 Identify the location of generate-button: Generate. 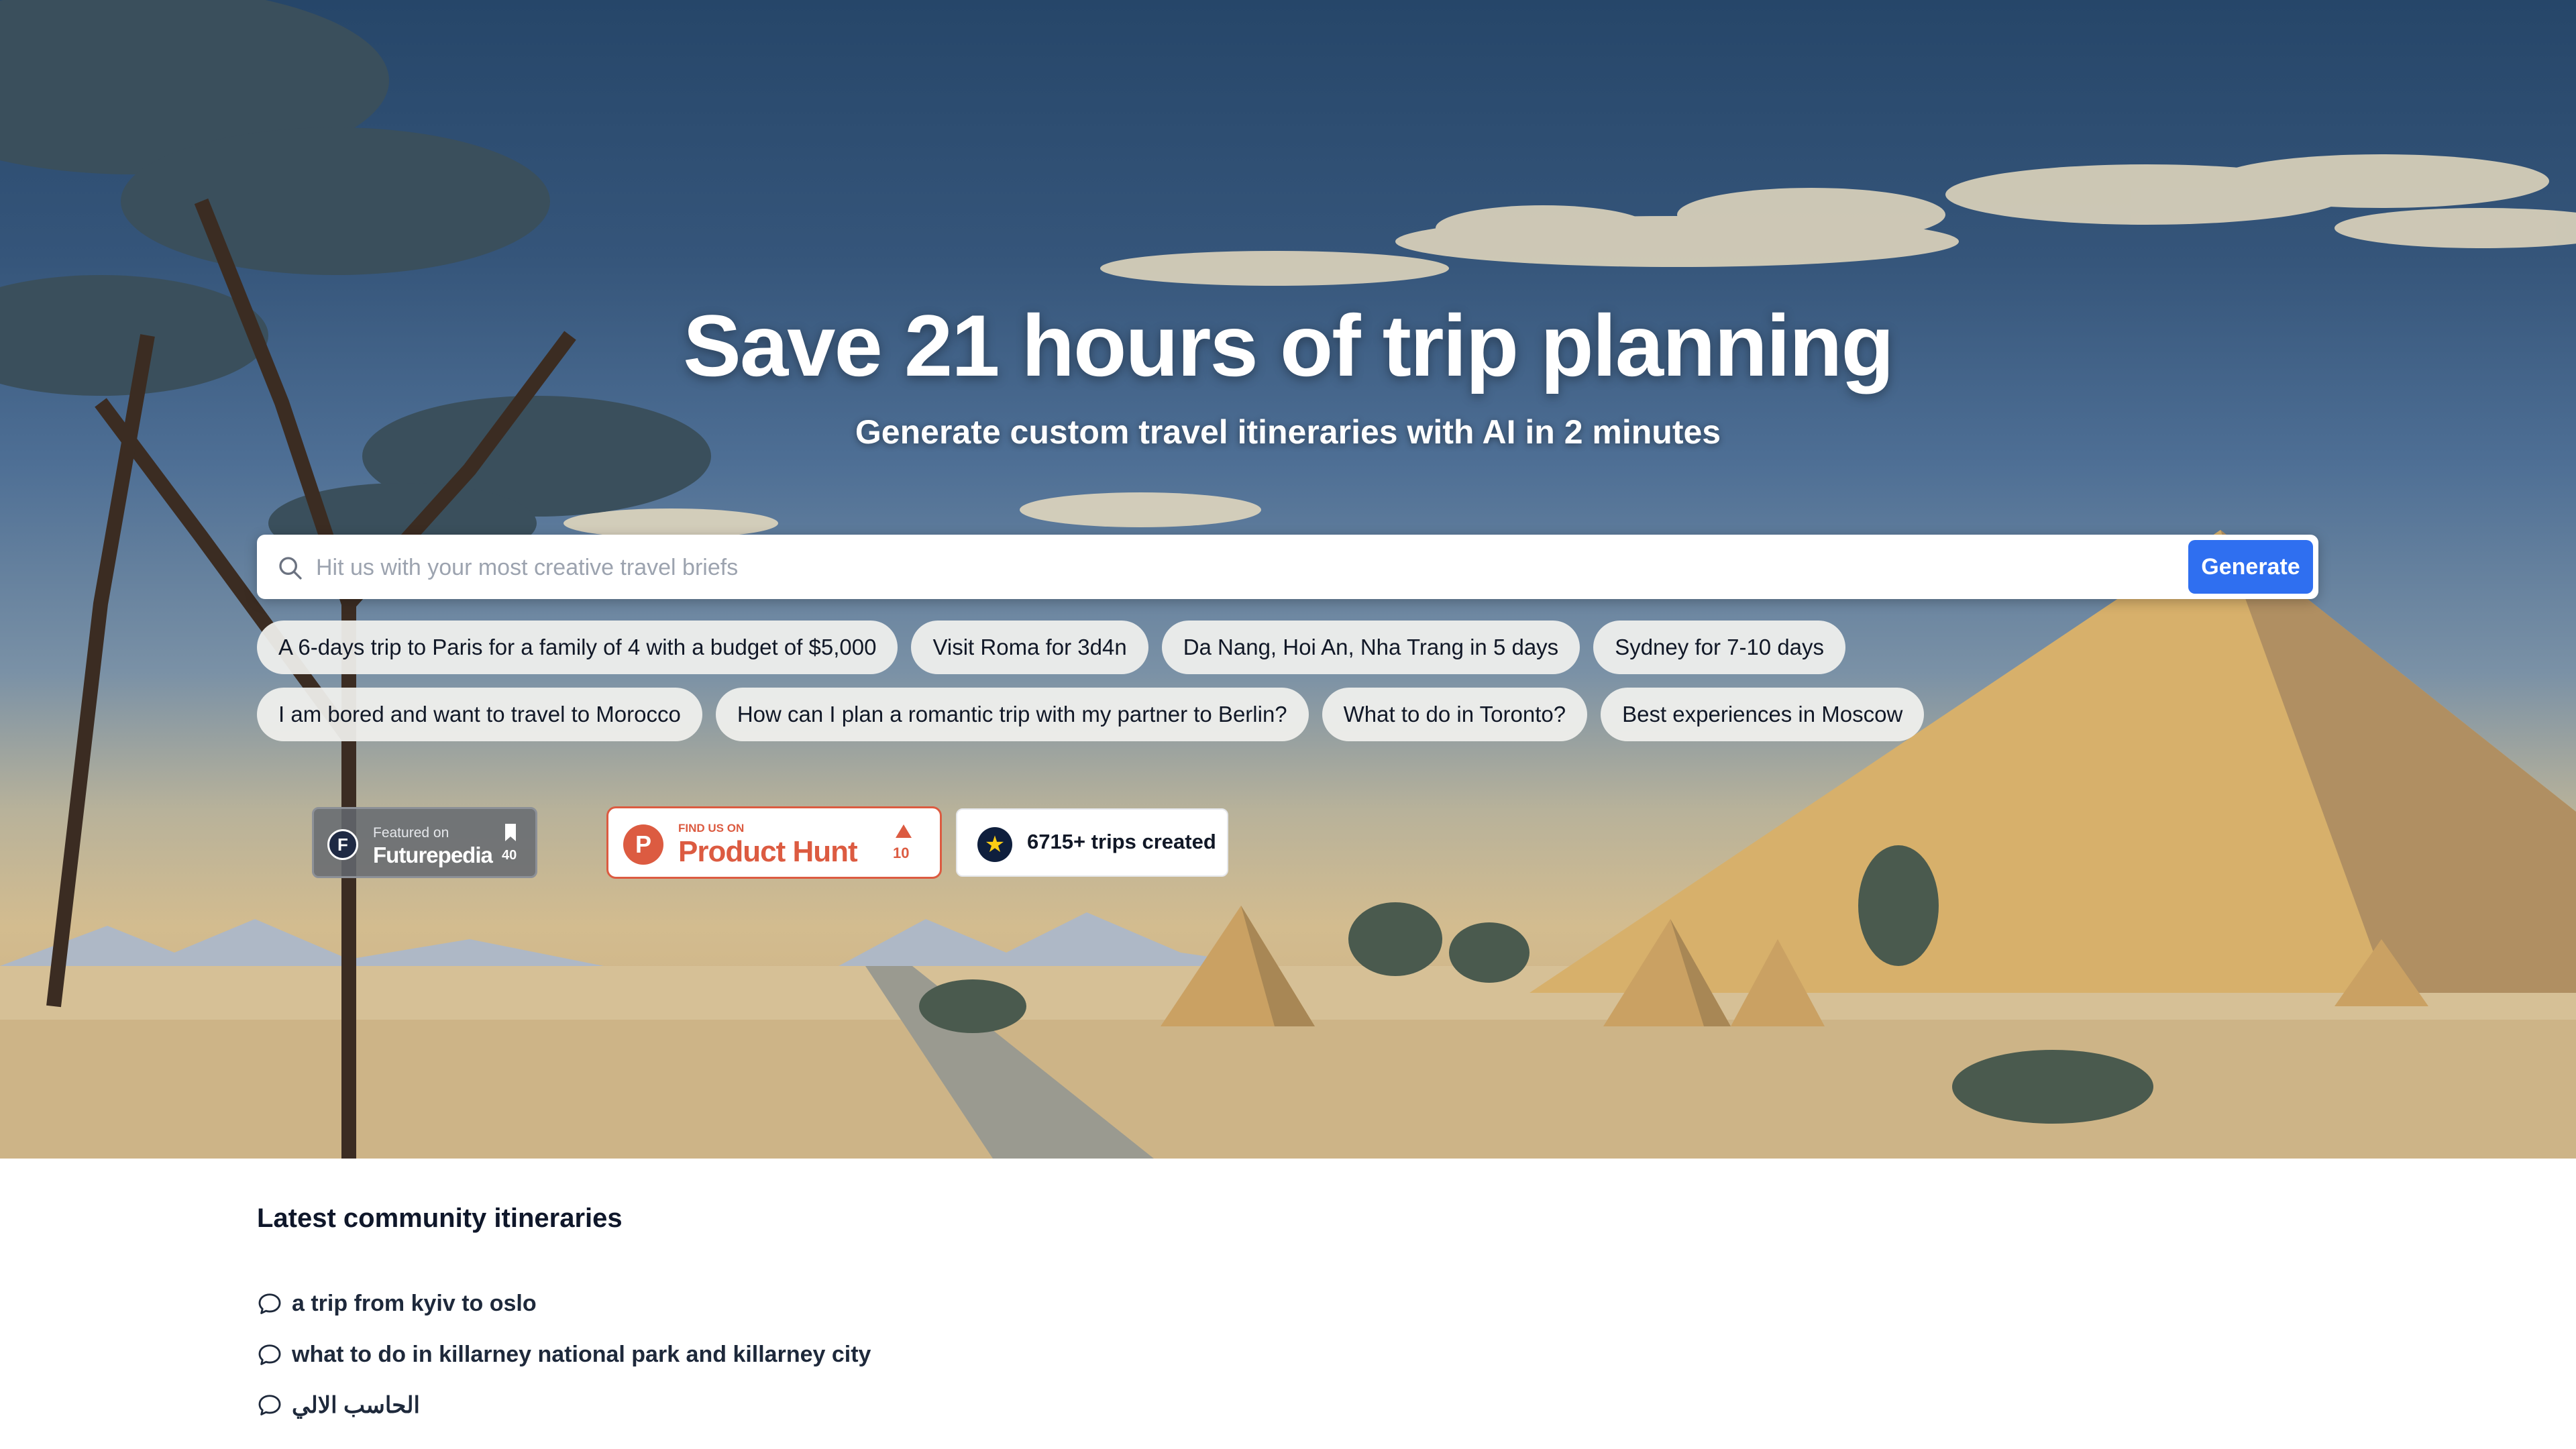
(2250, 567).